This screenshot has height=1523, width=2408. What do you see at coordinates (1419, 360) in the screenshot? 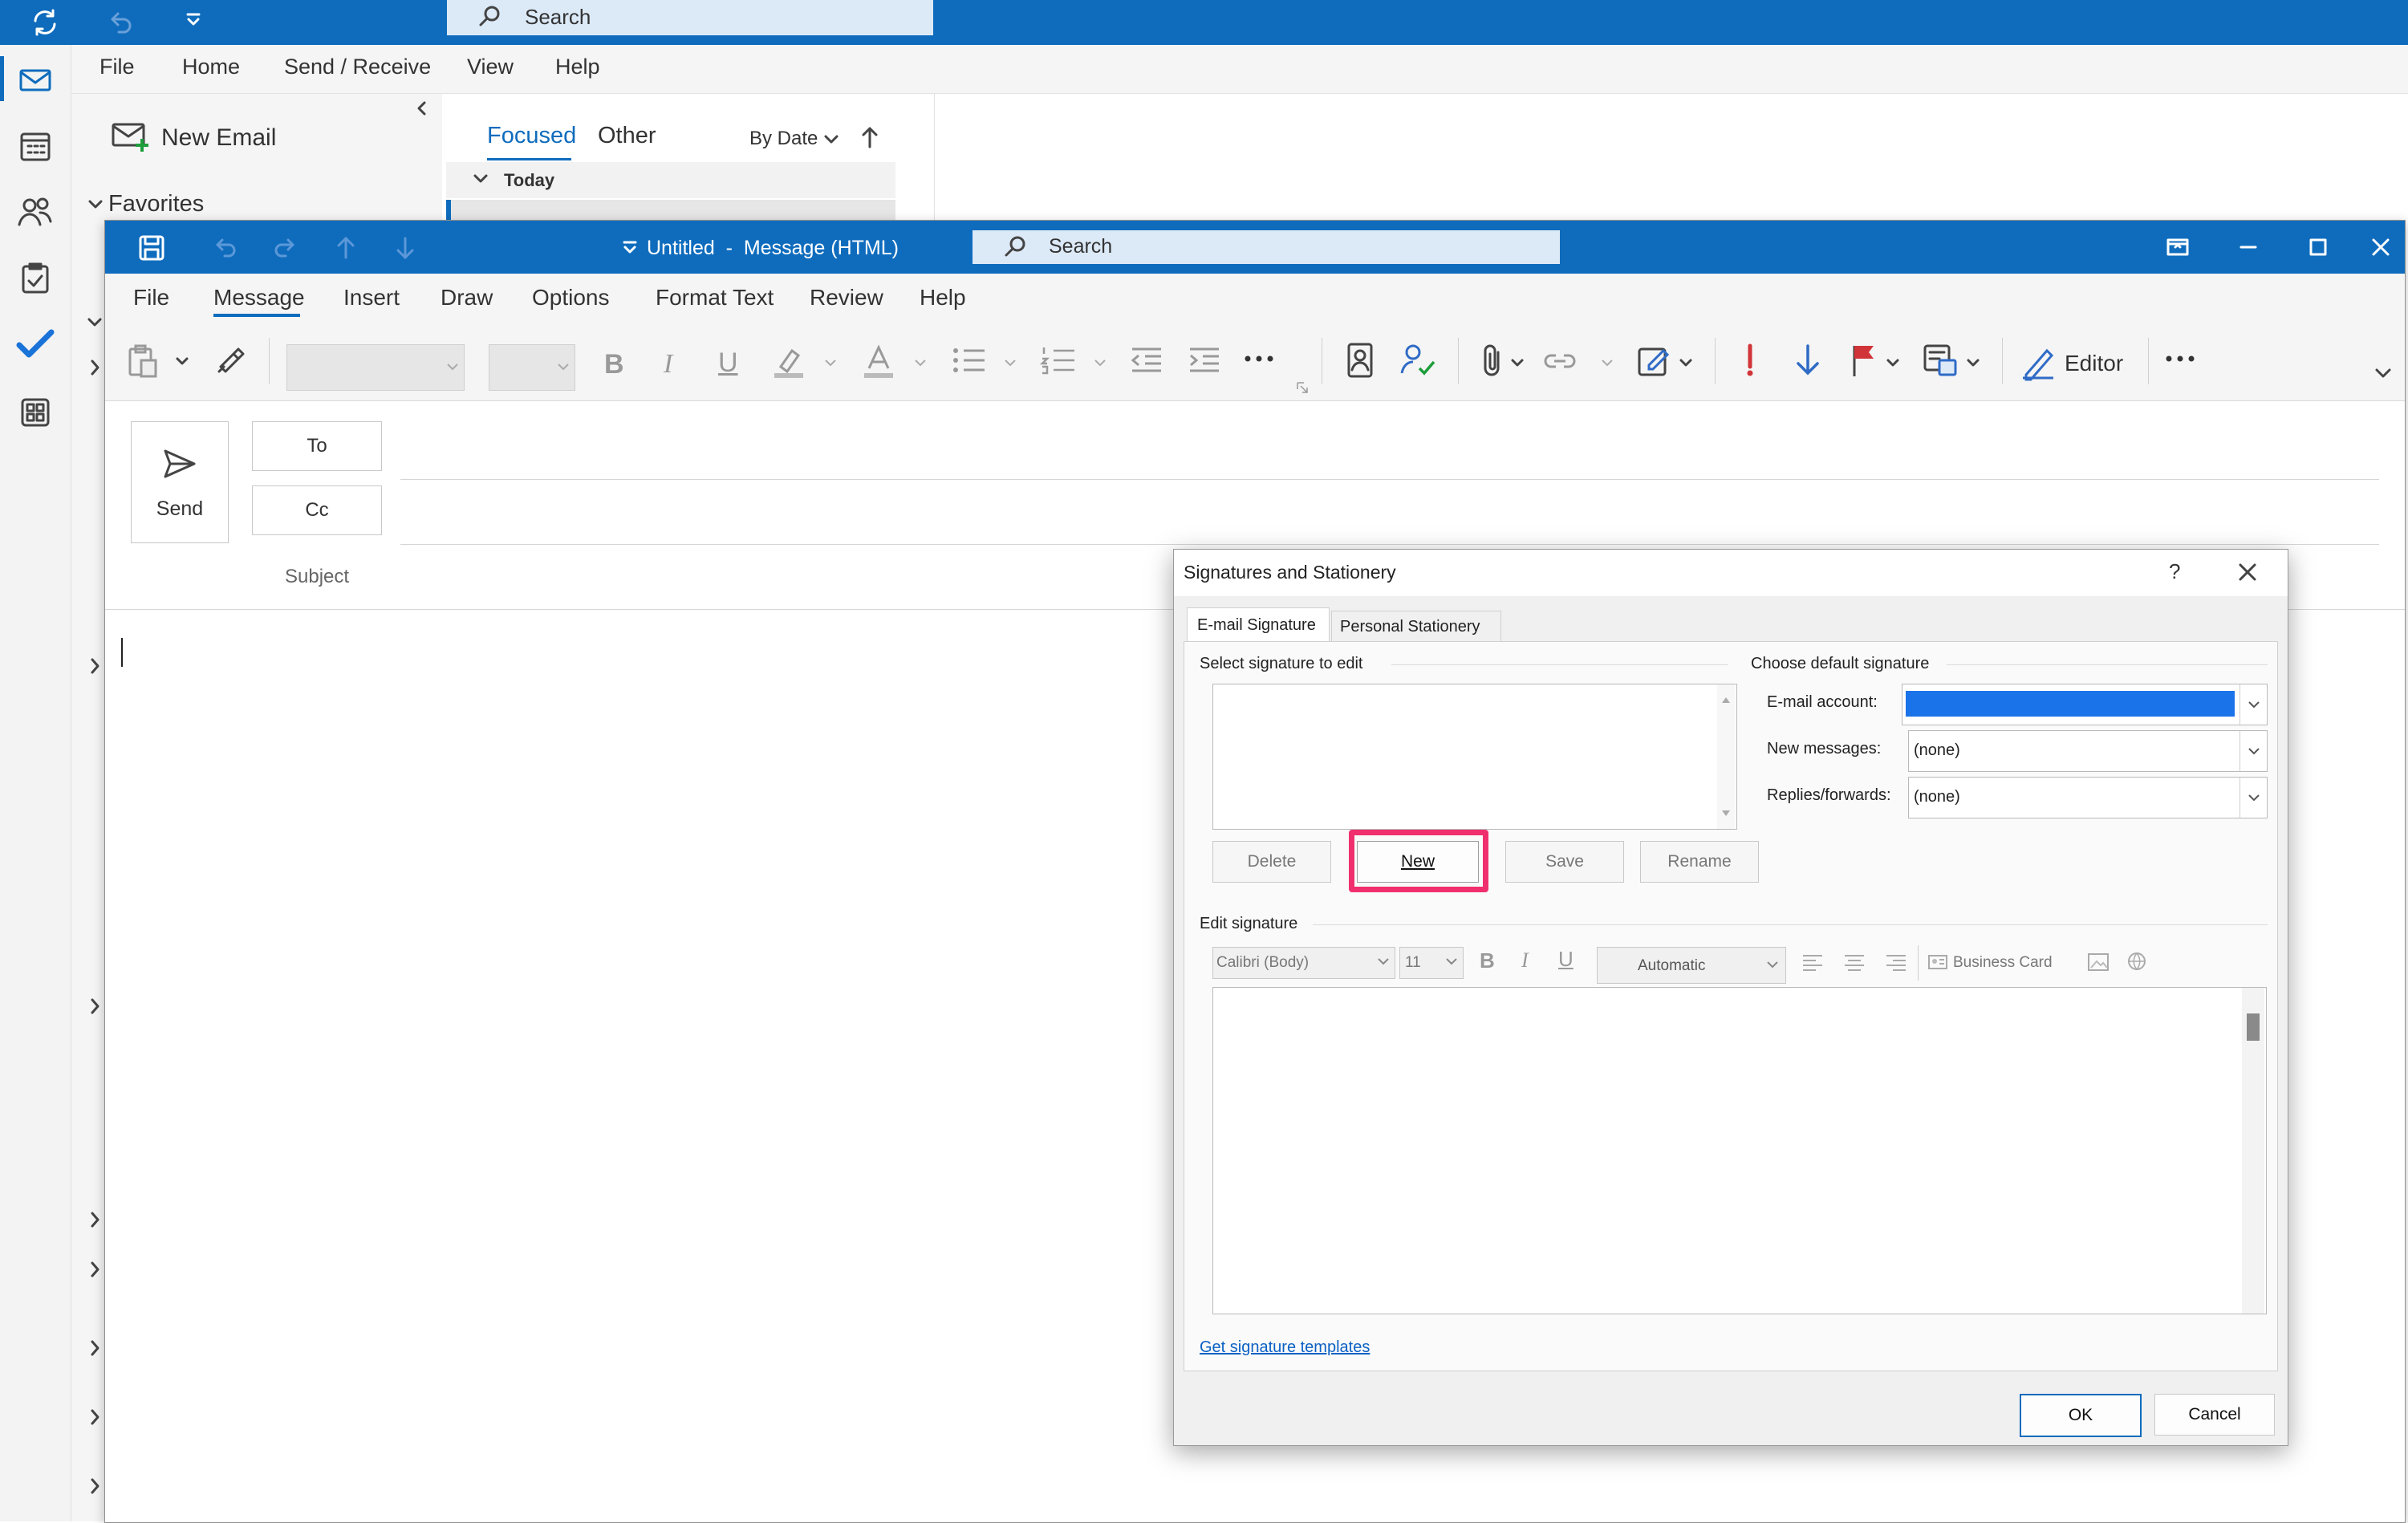
I see `check-names-icon` at bounding box center [1419, 360].